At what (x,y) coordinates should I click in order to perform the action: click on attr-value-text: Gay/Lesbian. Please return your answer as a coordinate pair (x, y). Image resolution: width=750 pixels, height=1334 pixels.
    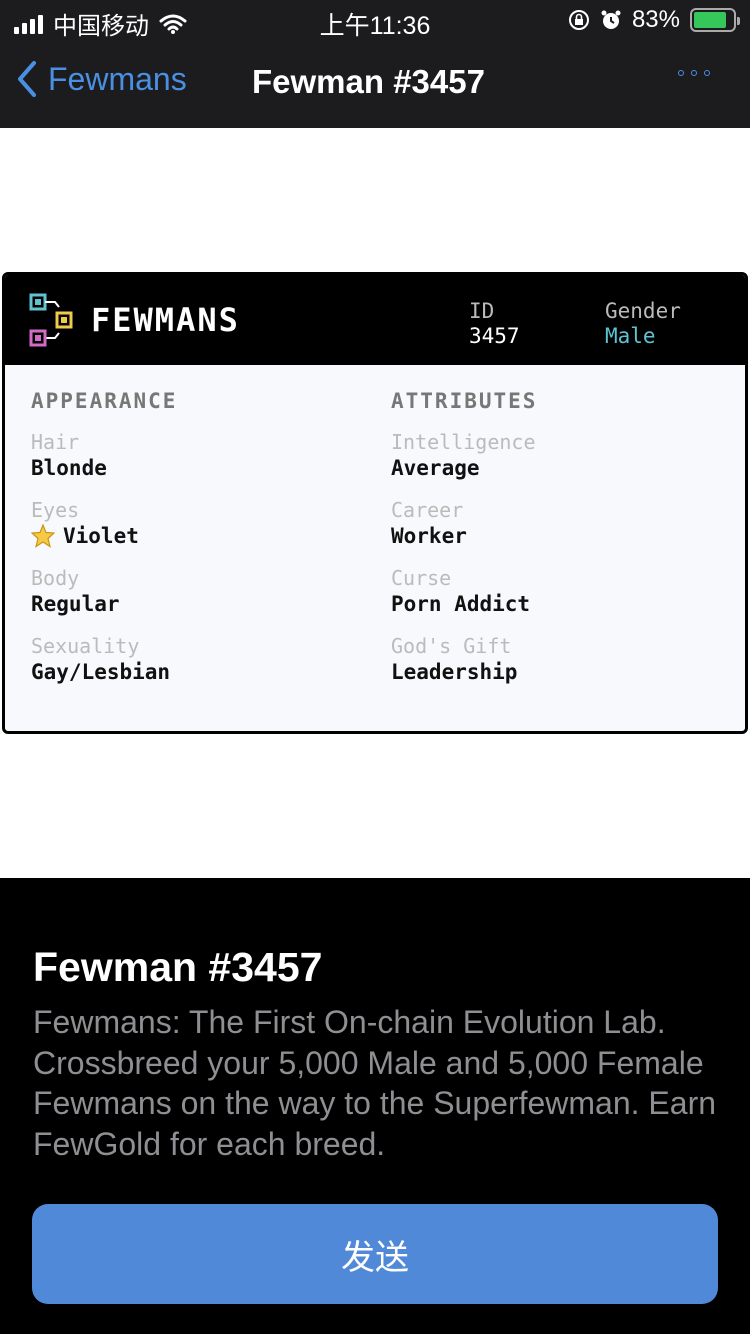
    Looking at the image, I should click on (101, 672).